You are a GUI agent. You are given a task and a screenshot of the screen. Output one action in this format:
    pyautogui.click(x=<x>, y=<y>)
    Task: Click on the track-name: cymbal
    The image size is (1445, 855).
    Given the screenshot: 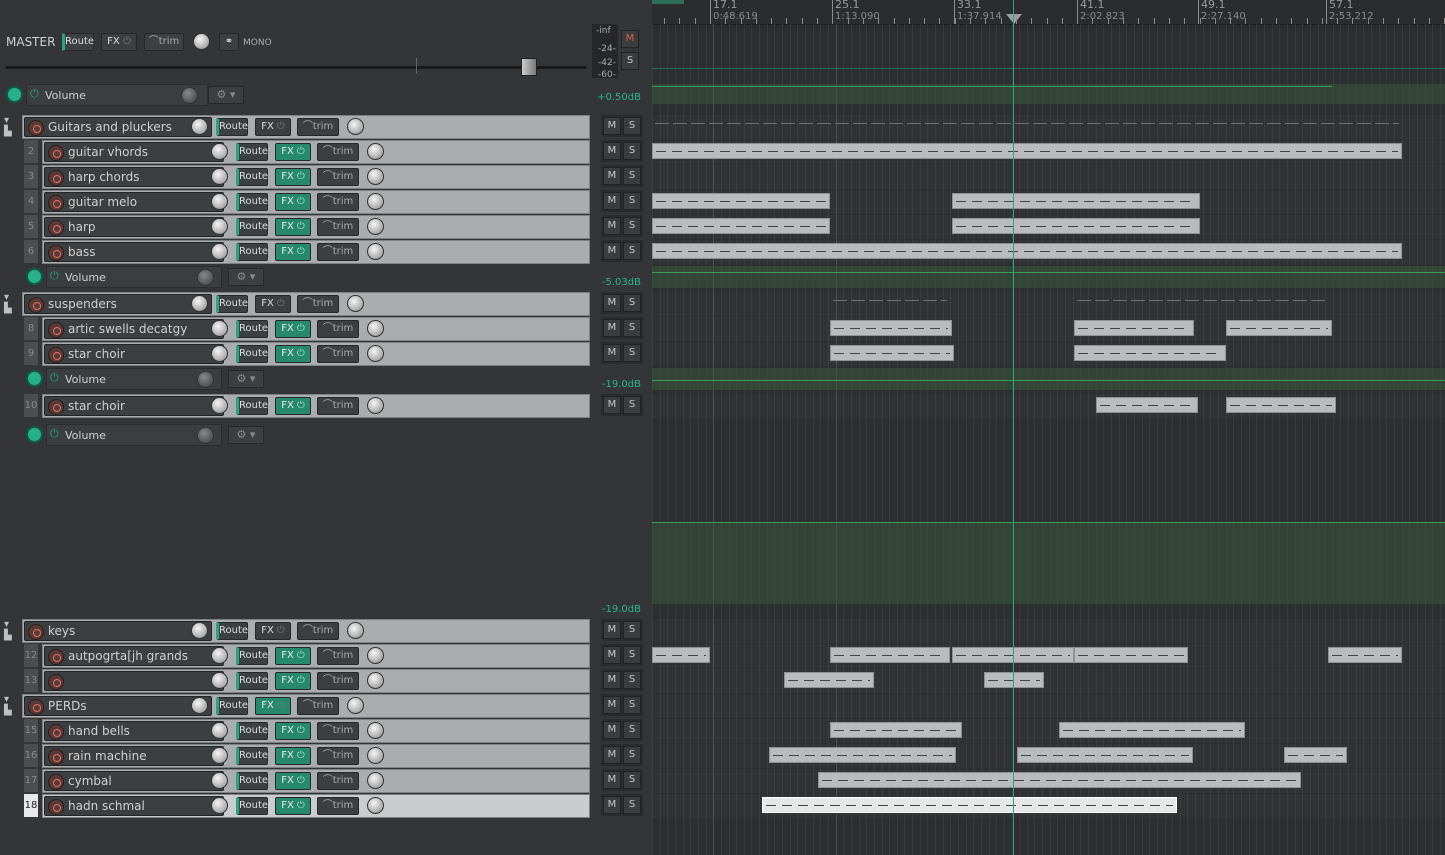 What is the action you would take?
    pyautogui.click(x=90, y=781)
    